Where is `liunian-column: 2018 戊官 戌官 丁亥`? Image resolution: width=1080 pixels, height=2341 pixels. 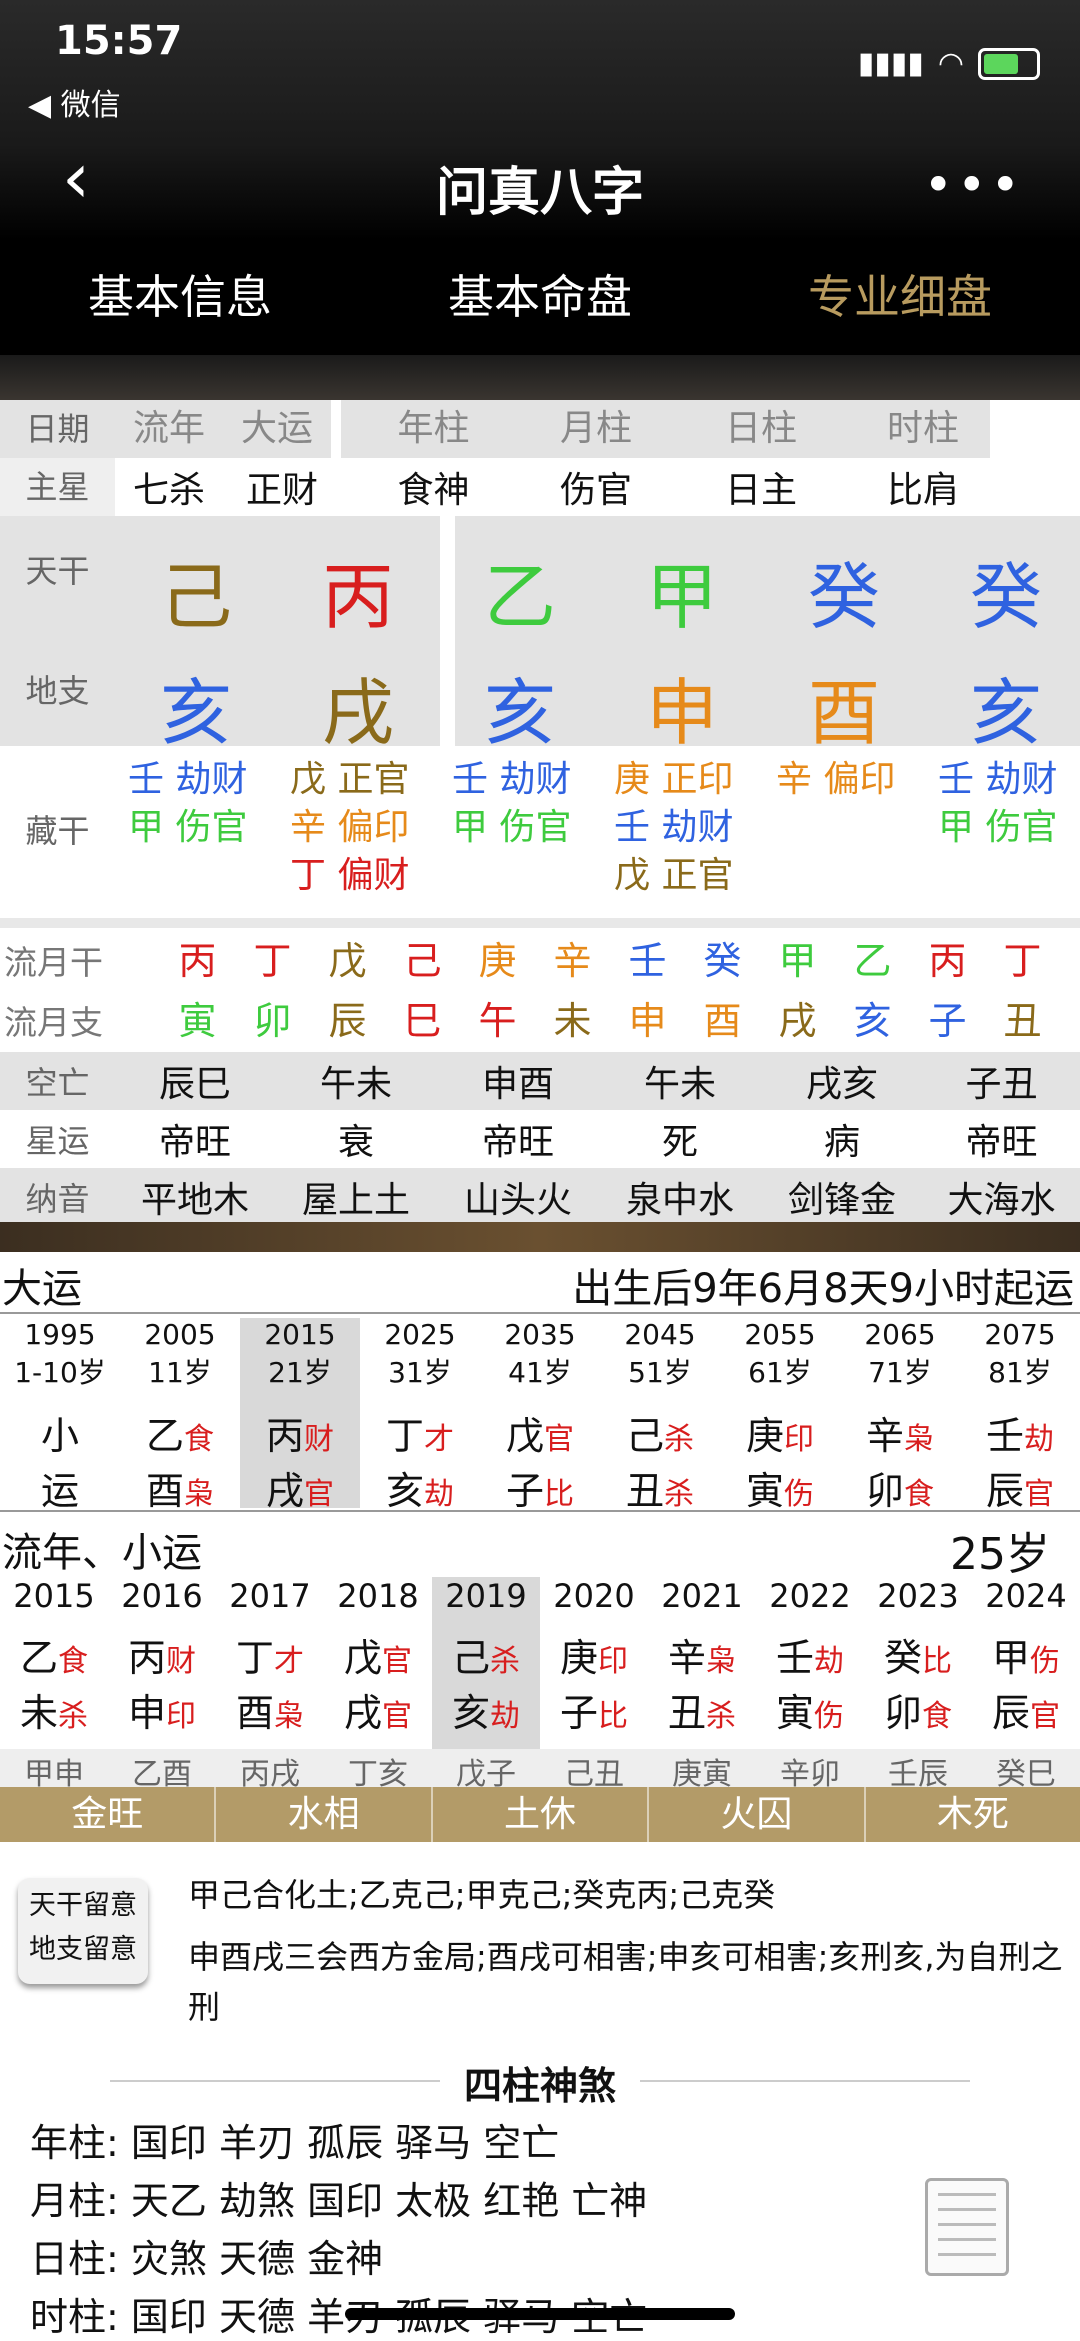
liunian-column: 2018 戊官 戌官 丁亥 is located at coordinates (378, 1685).